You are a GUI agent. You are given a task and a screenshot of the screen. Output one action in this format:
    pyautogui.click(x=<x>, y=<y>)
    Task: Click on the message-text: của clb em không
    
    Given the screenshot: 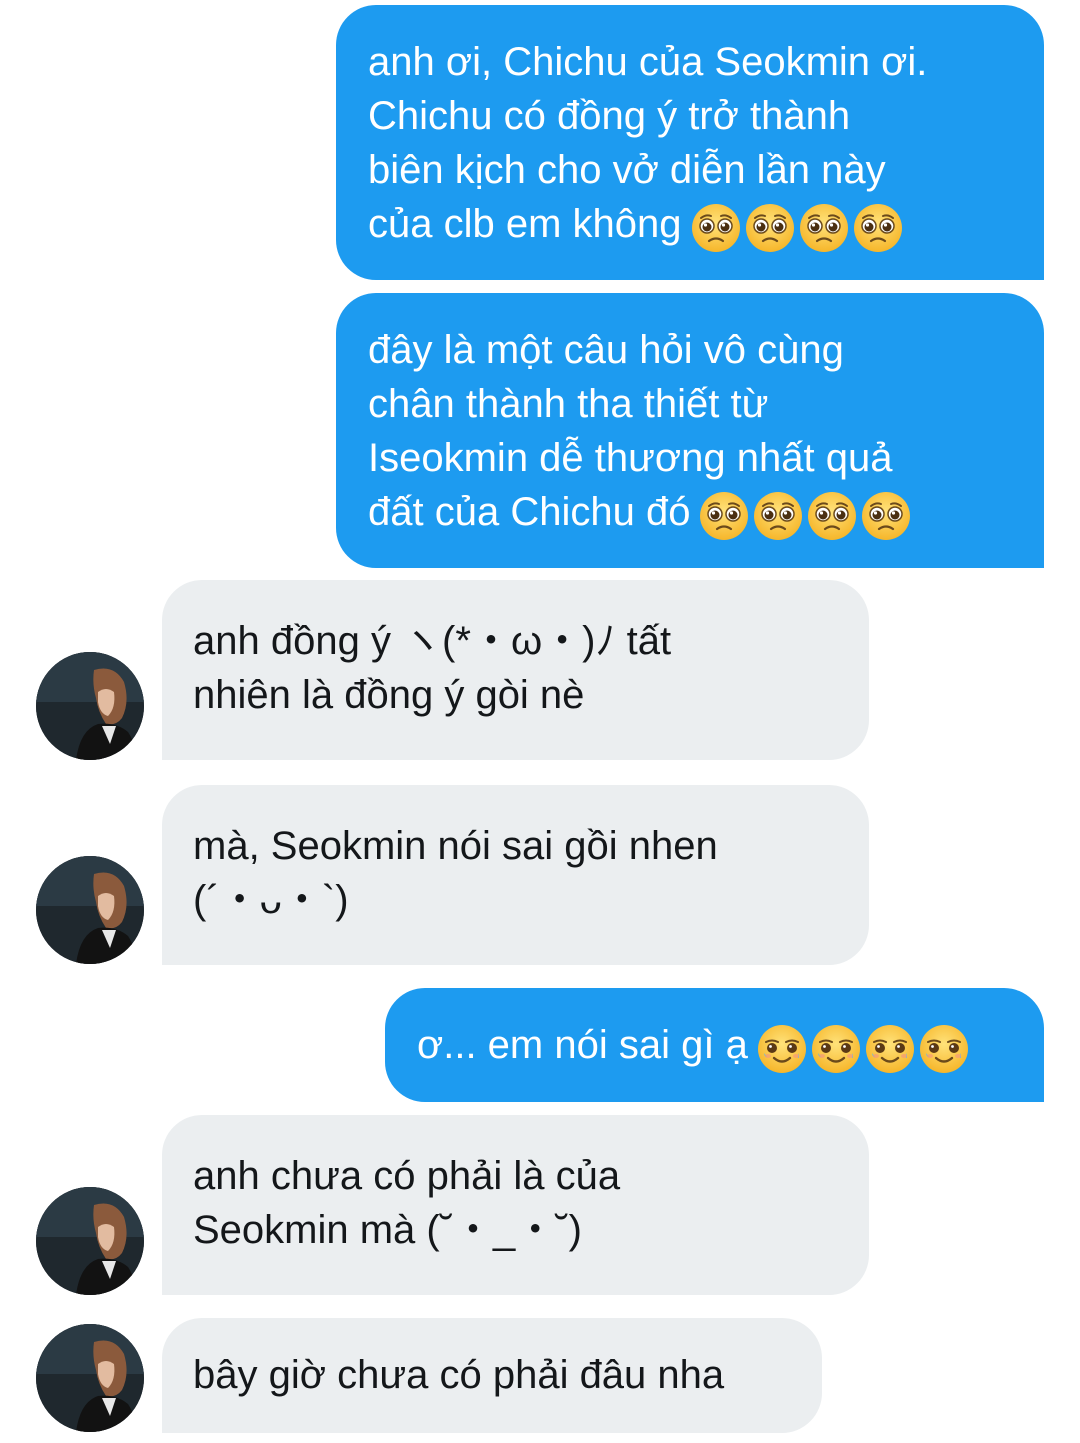 What is the action you would take?
    pyautogui.click(x=525, y=224)
    